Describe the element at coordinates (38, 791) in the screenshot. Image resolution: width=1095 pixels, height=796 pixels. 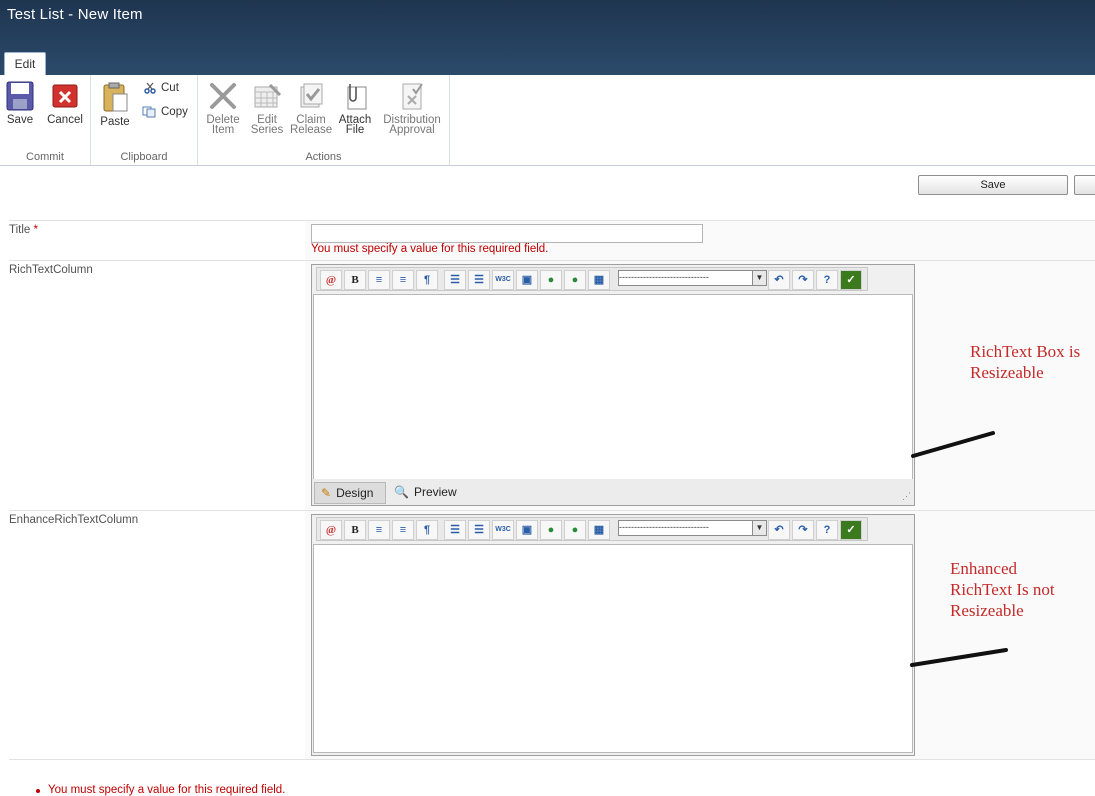
I see `error-bullet` at that location.